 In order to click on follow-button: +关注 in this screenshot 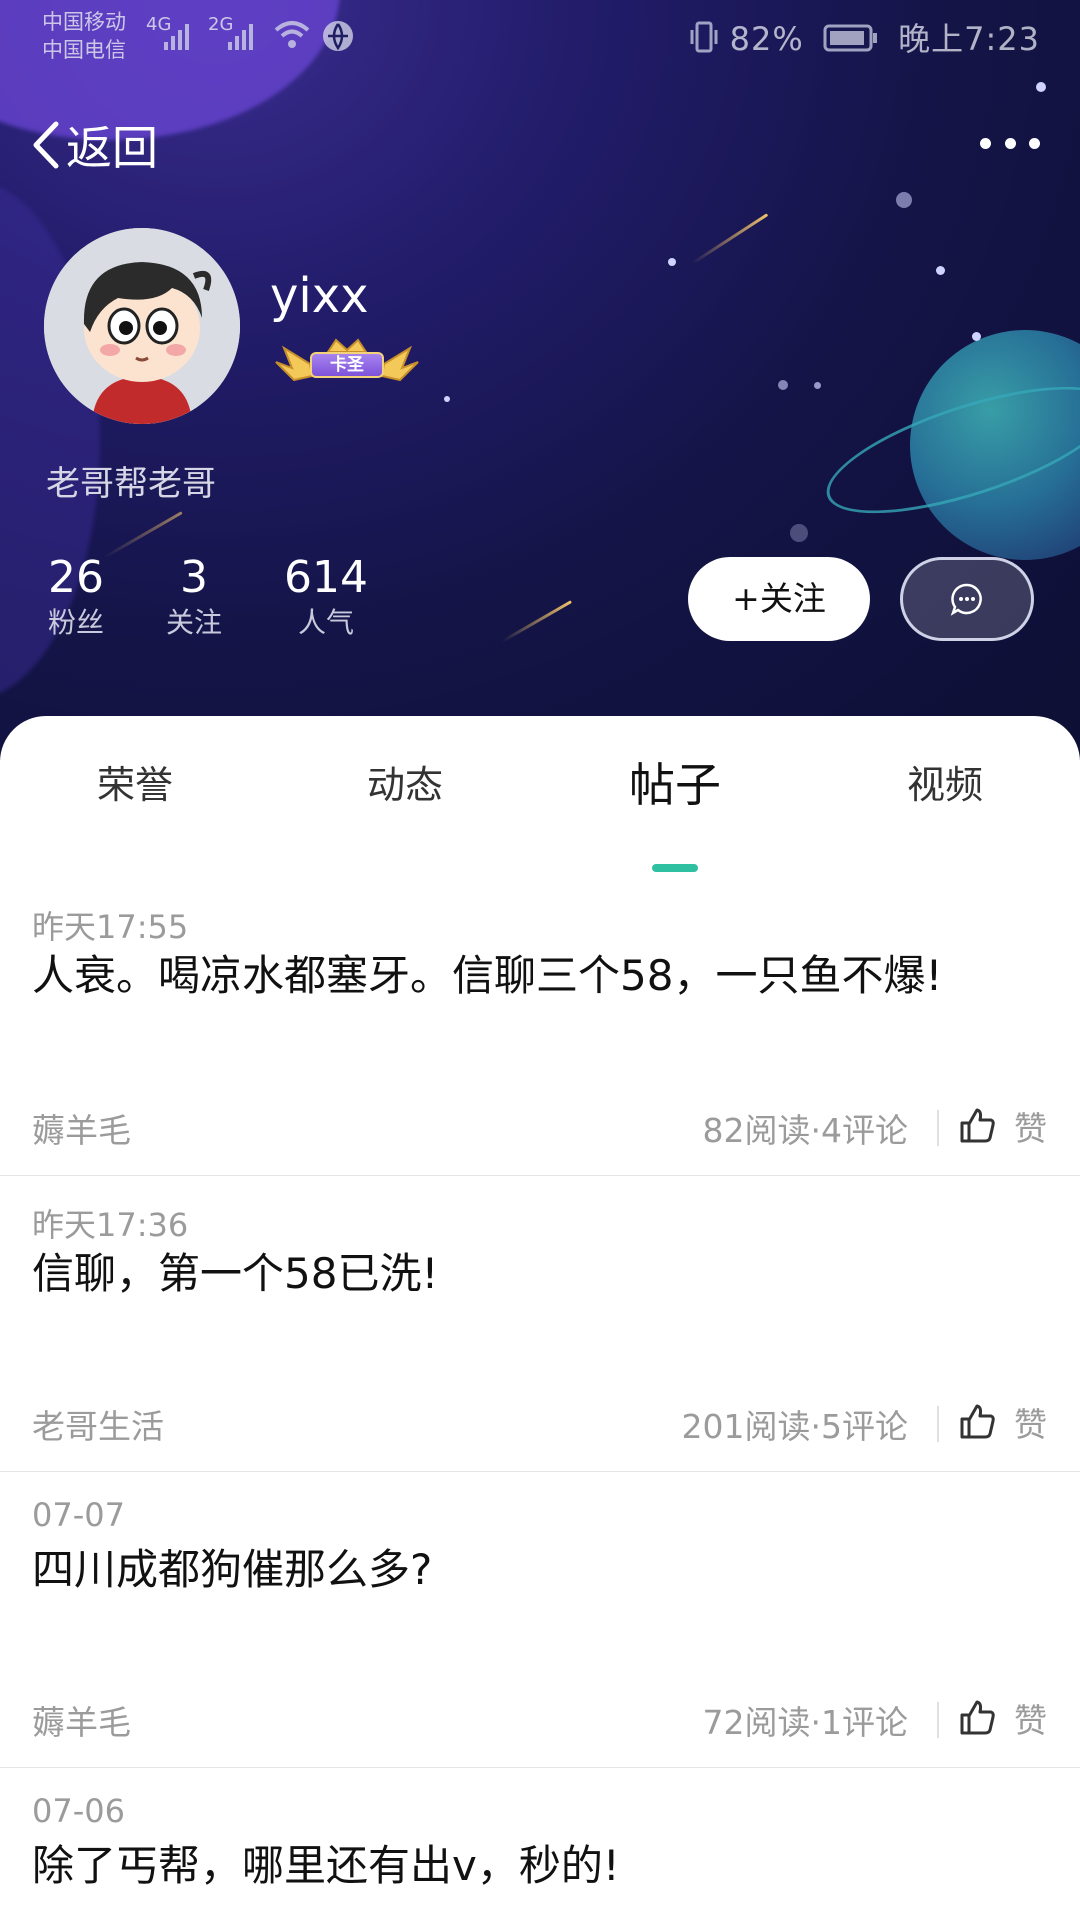, I will do `click(779, 599)`.